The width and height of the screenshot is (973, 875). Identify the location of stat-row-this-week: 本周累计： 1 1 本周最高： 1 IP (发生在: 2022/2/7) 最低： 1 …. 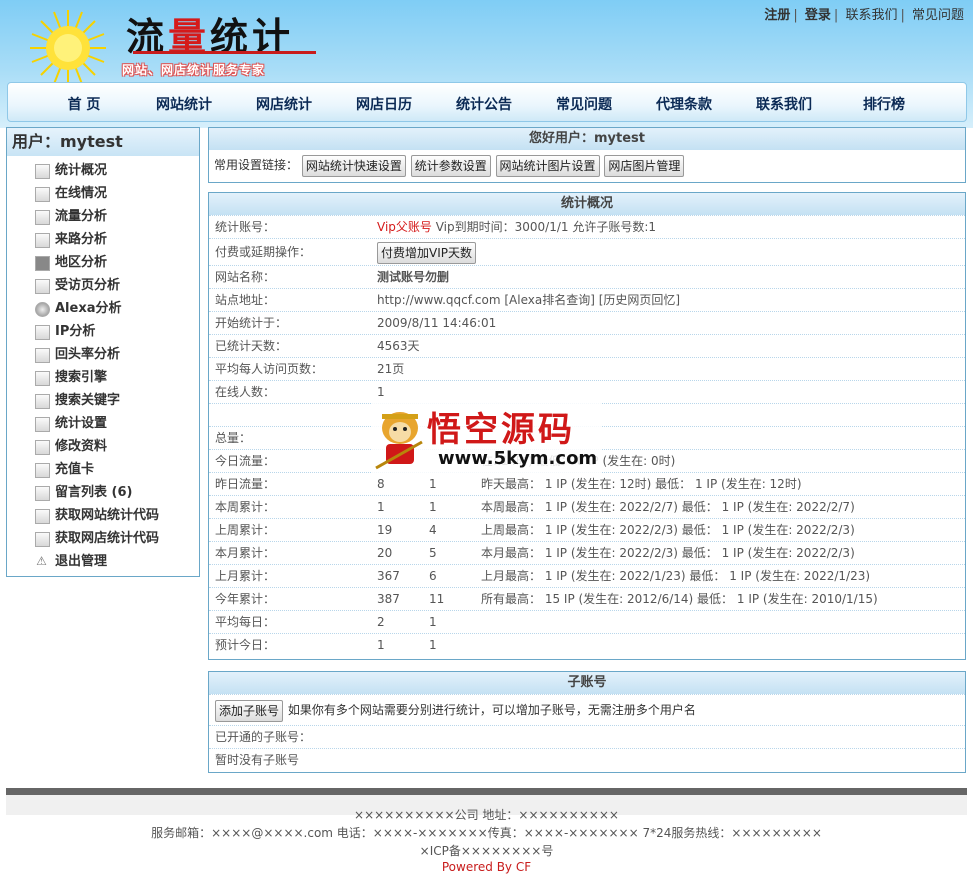
(587, 506).